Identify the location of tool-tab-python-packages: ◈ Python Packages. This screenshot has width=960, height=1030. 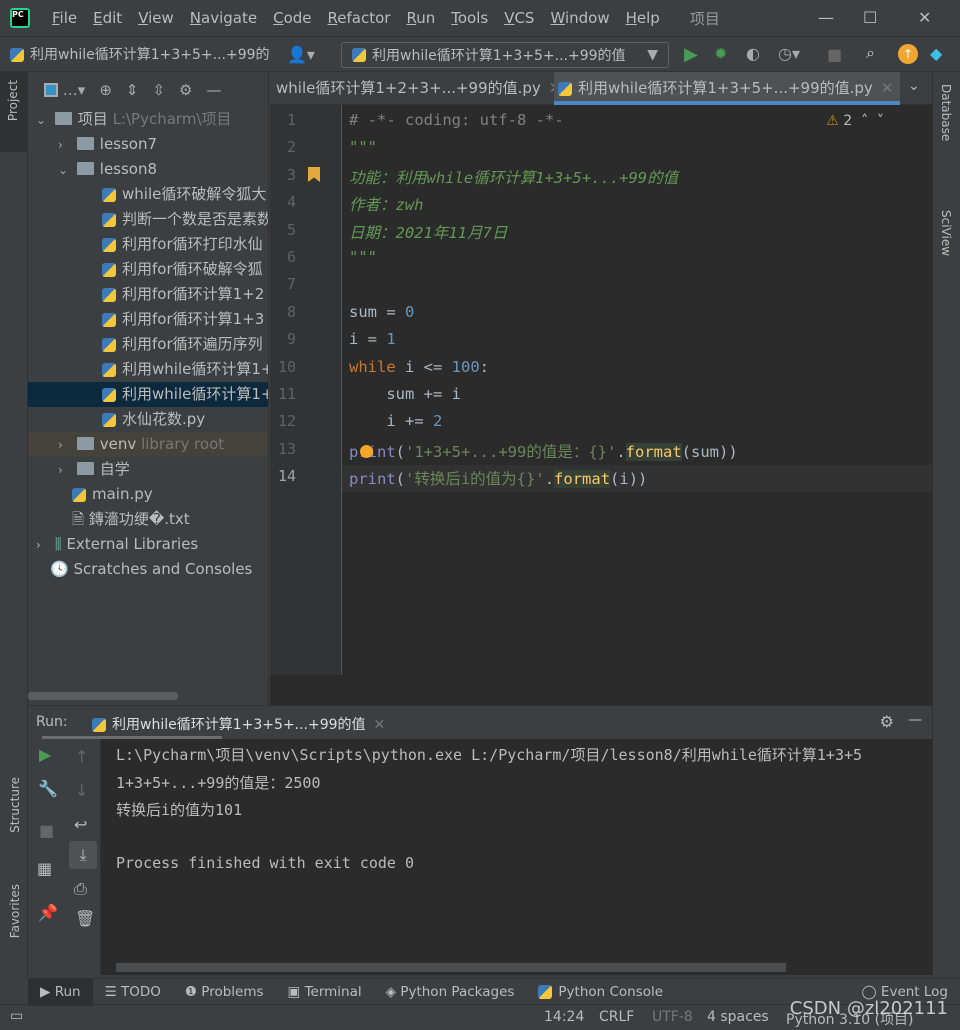
(450, 992).